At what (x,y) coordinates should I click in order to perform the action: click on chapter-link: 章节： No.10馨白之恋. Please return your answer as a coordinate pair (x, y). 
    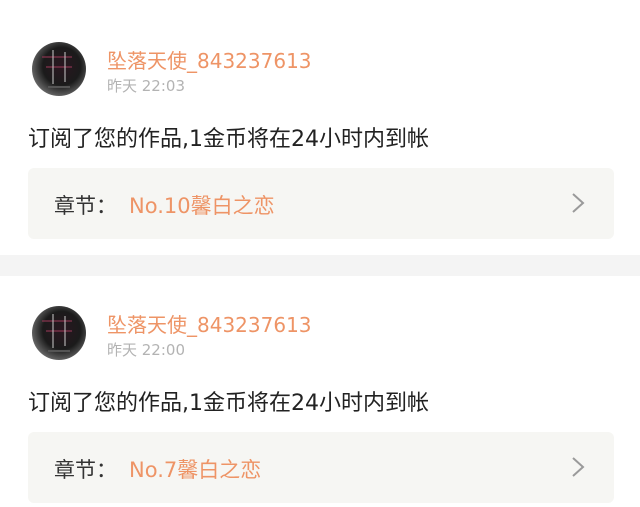
    Looking at the image, I should click on (321, 203).